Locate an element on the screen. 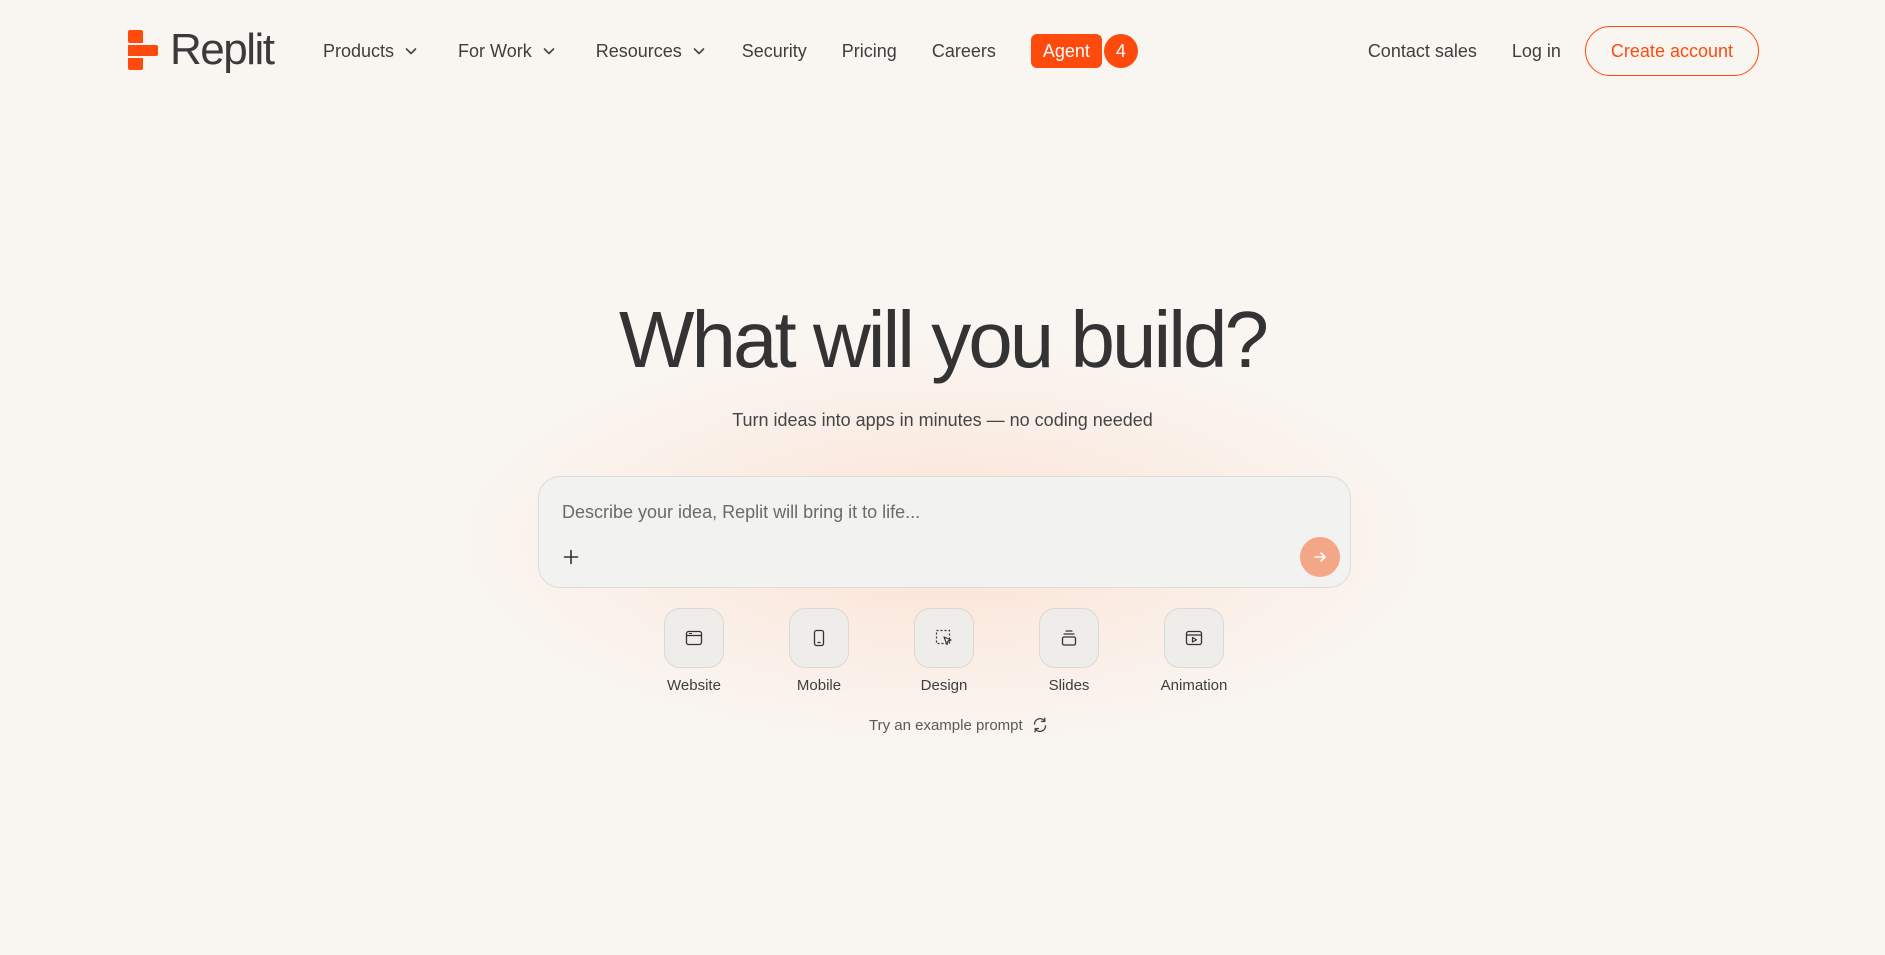 The image size is (1885, 955). arrow-right-icon is located at coordinates (1320, 557).